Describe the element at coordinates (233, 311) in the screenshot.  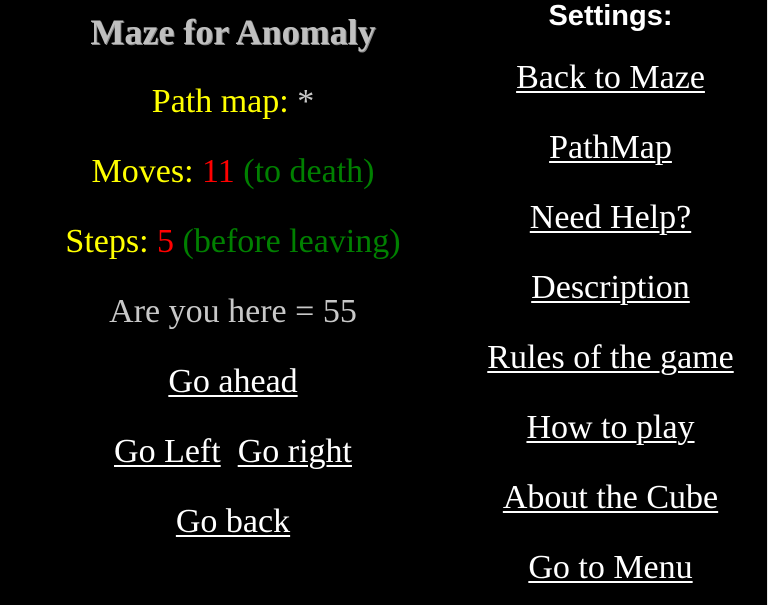
I see `location-text: Are you here = 55` at that location.